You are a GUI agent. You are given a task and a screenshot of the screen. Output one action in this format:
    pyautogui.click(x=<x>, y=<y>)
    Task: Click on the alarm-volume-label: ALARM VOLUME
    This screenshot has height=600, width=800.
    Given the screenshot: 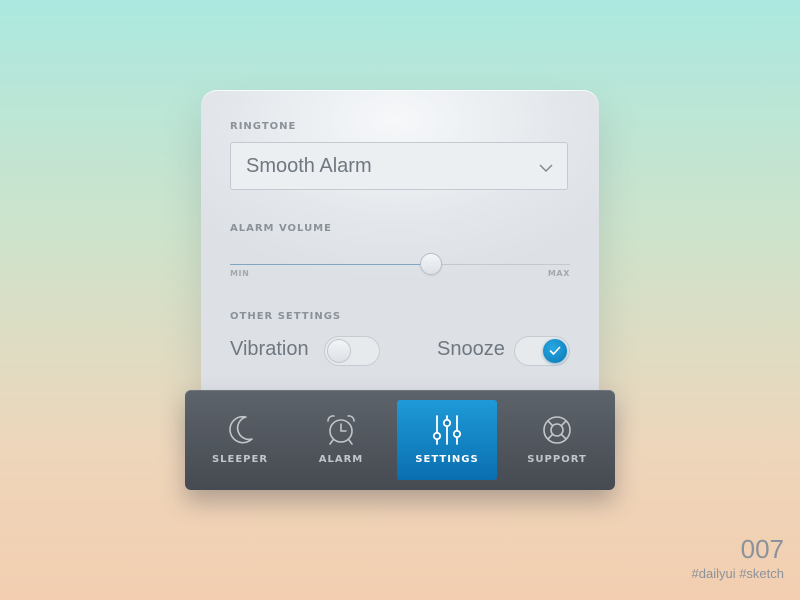 What is the action you would take?
    pyautogui.click(x=281, y=228)
    